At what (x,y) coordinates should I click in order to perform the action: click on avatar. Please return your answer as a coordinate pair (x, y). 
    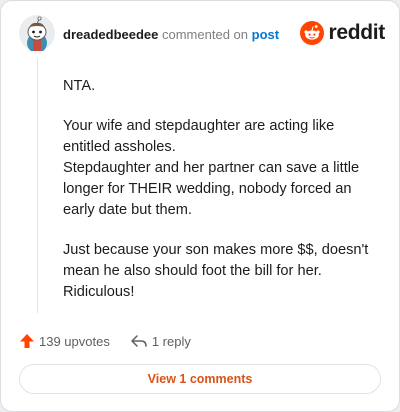
    Looking at the image, I should click on (37, 33).